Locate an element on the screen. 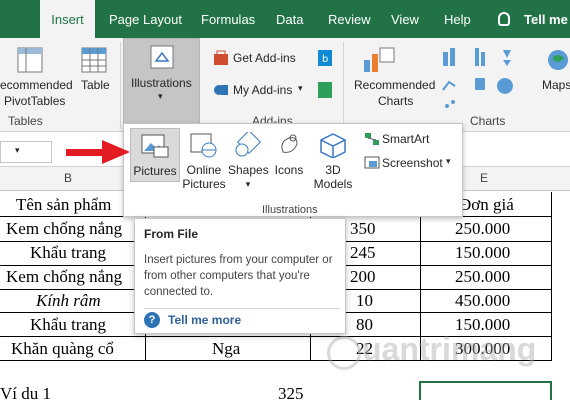  chart-types-gallery is located at coordinates (486, 79).